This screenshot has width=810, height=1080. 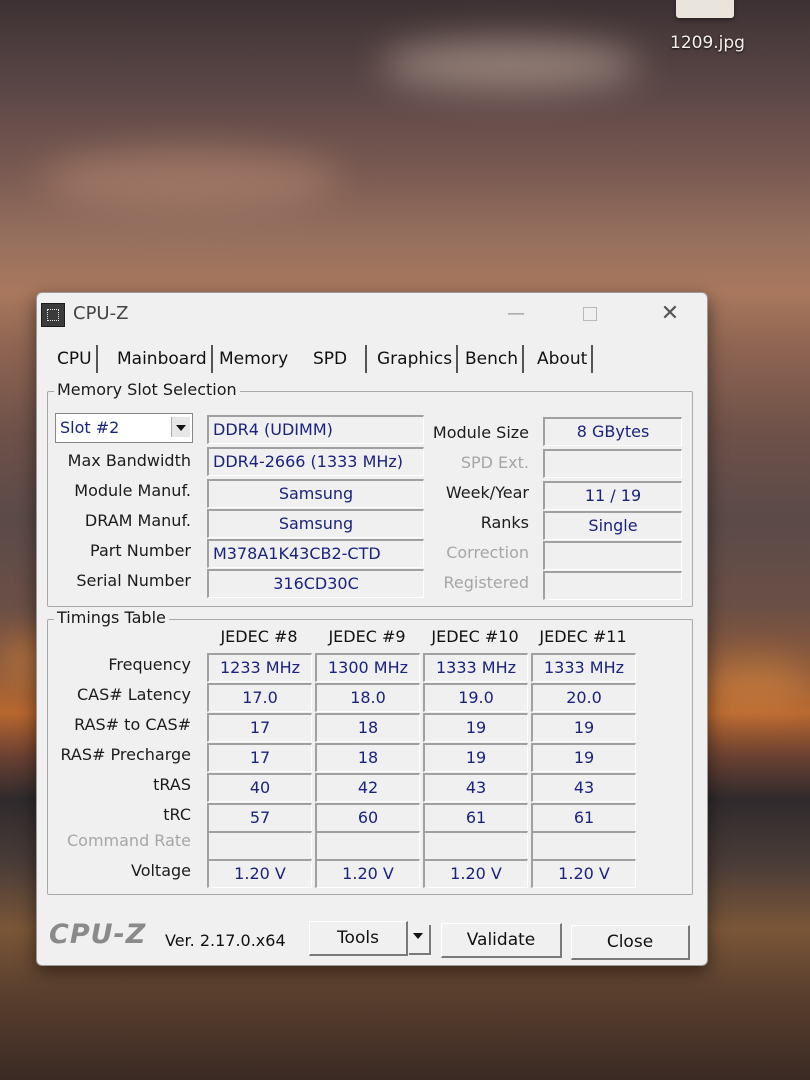 What do you see at coordinates (416, 359) in the screenshot?
I see `tab-graphics: Graphics` at bounding box center [416, 359].